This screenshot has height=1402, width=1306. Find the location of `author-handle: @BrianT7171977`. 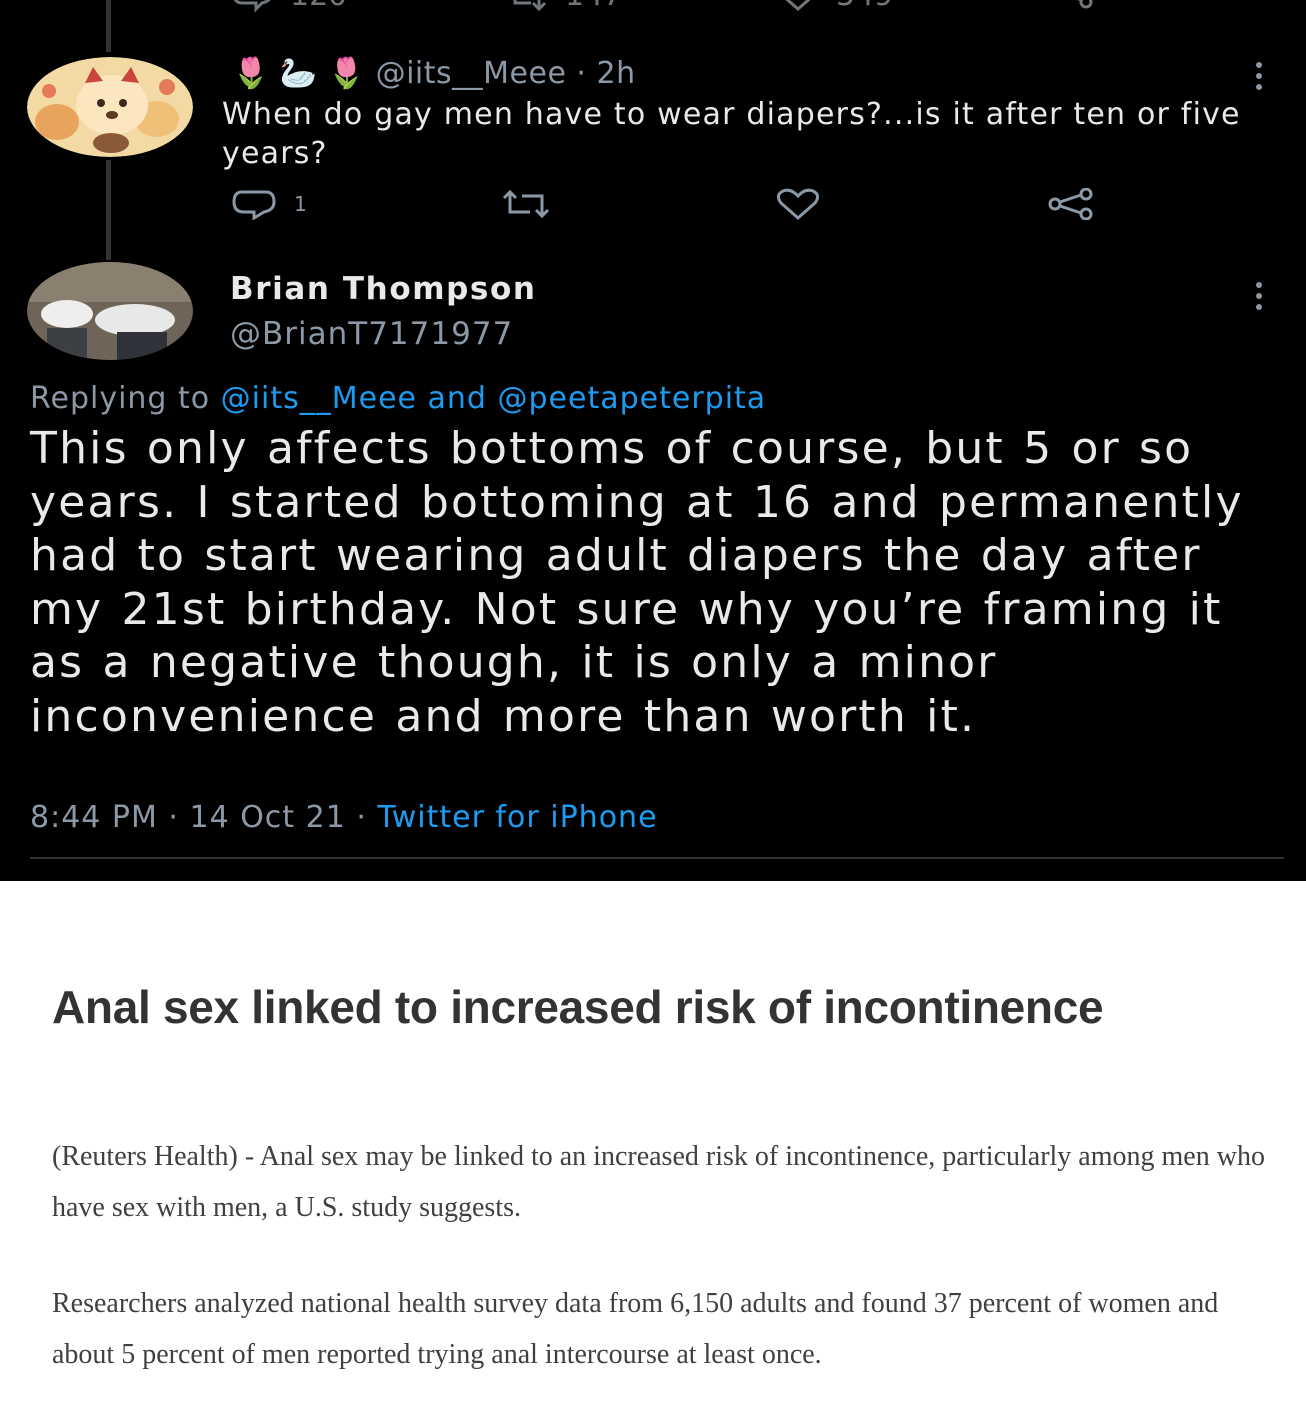

author-handle: @BrianT7171977 is located at coordinates (371, 334).